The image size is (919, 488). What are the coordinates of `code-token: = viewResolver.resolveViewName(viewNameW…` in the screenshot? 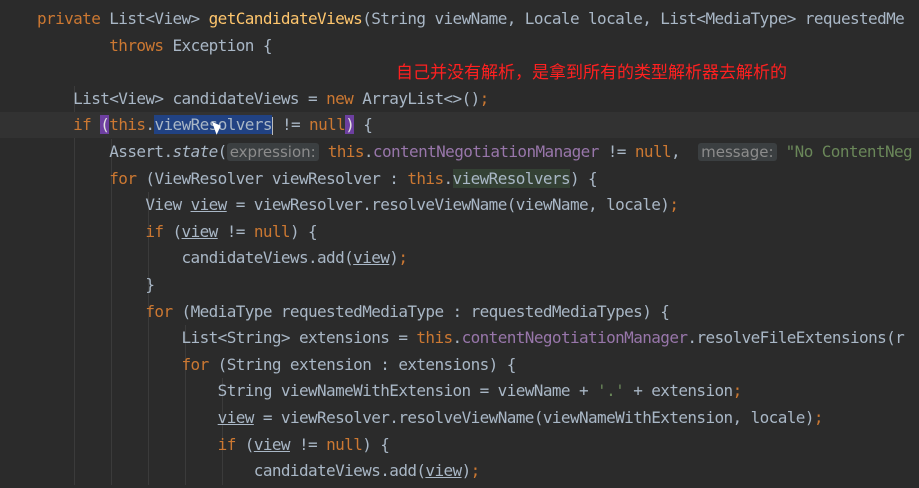 It's located at (534, 417).